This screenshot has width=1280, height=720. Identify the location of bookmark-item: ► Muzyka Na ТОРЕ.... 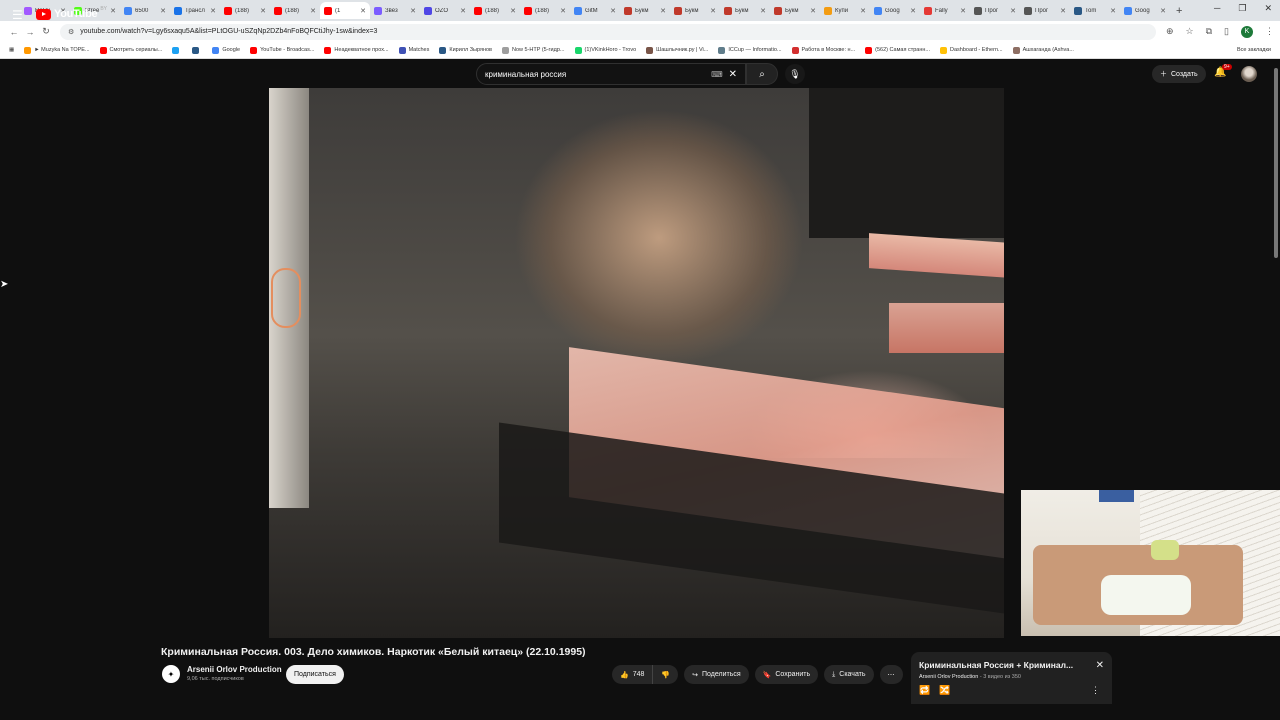
(56, 50).